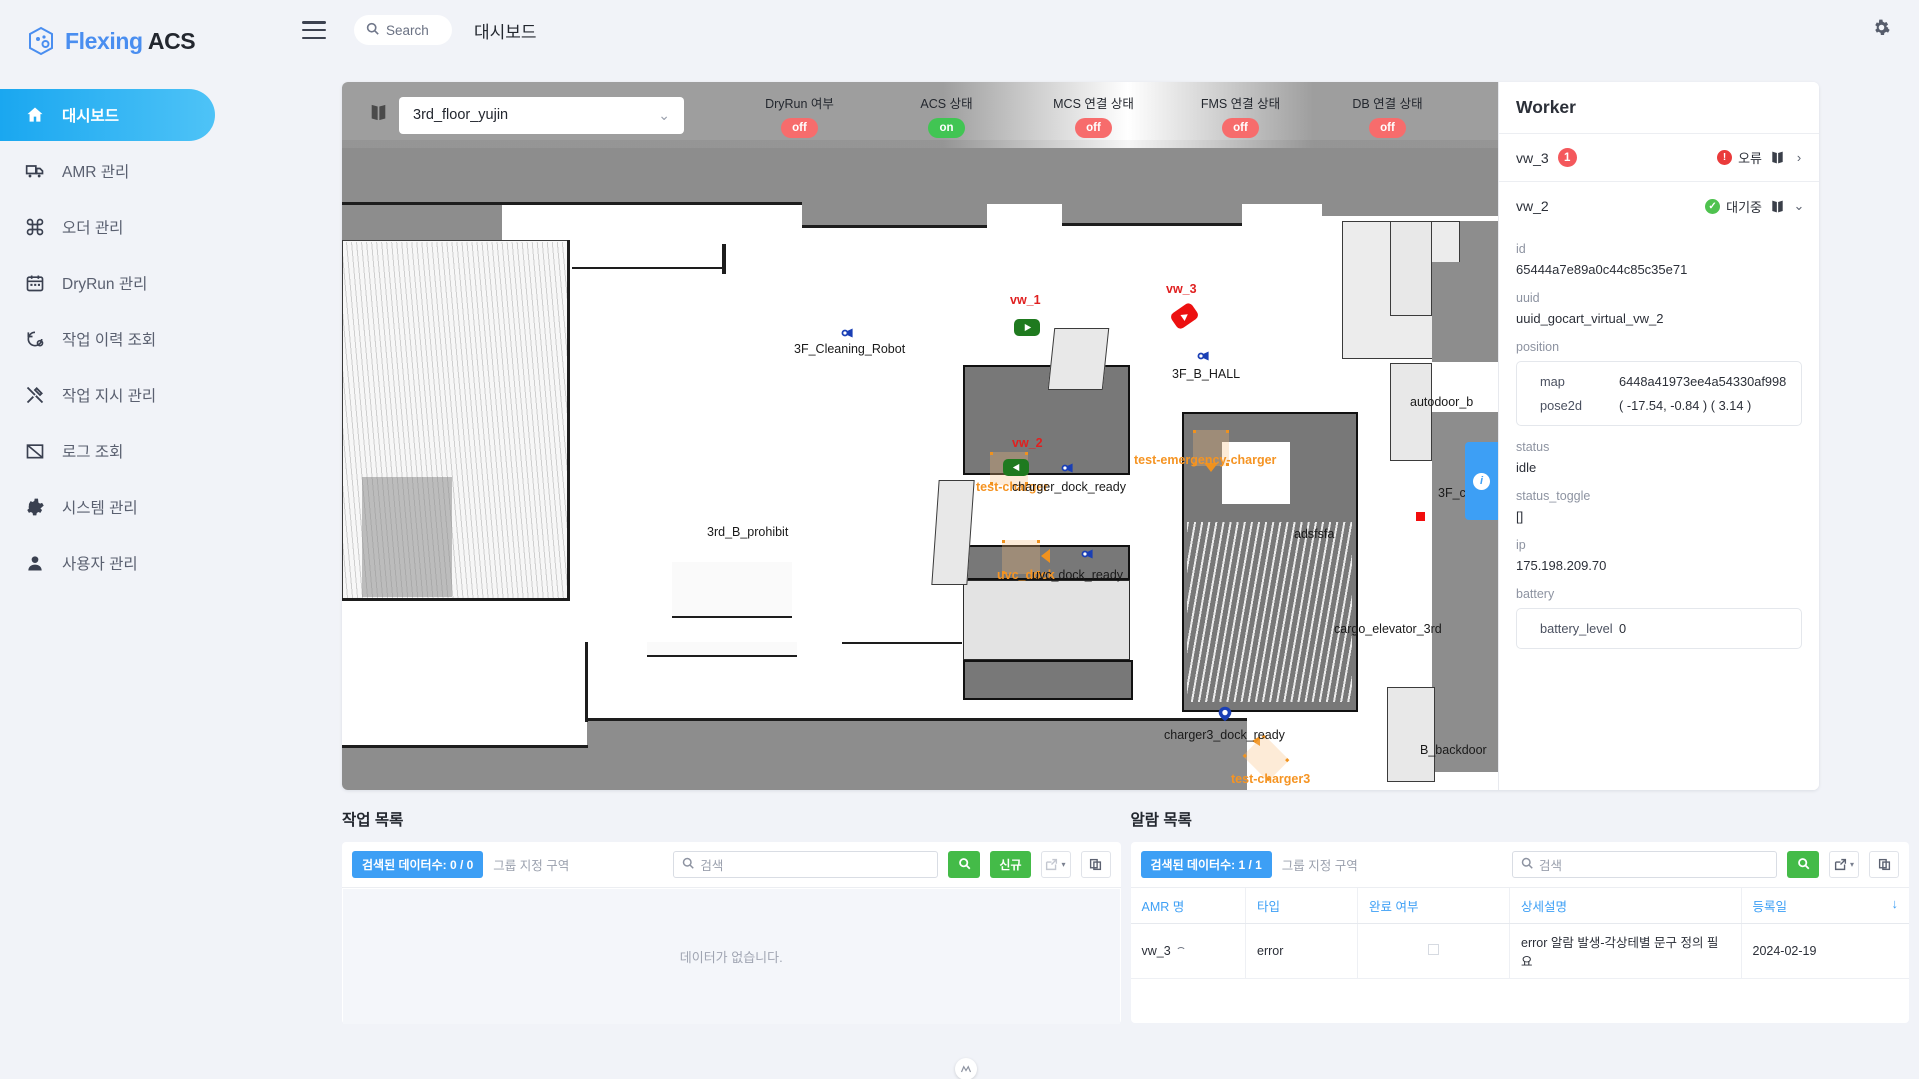  What do you see at coordinates (850, 349) in the screenshot?
I see `map-label: 3F_Cleaning_Robot` at bounding box center [850, 349].